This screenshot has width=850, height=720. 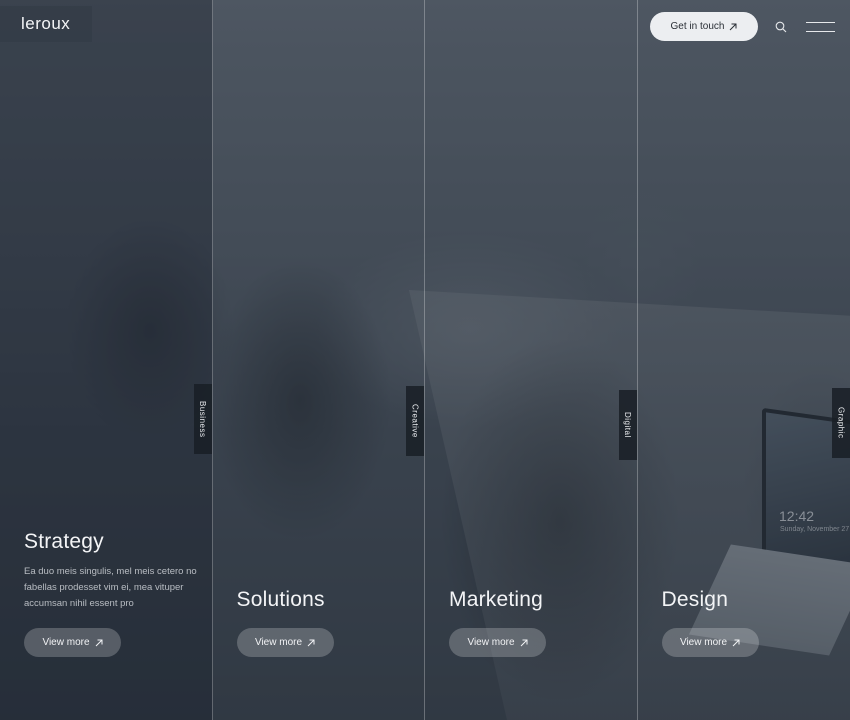 I want to click on logo-container: leroux, so click(x=46, y=24).